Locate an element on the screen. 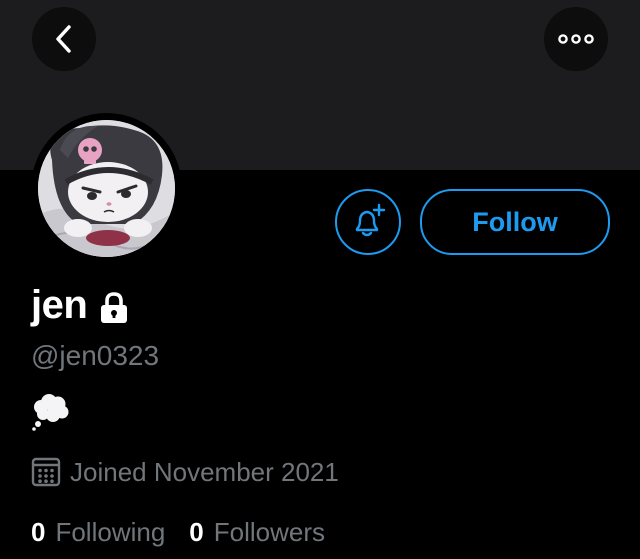 The width and height of the screenshot is (640, 559). avatar-frame is located at coordinates (106, 188).